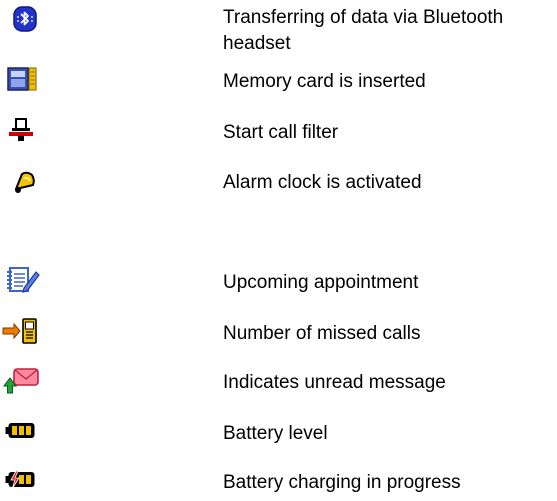 This screenshot has width=557, height=501. Describe the element at coordinates (321, 282) in the screenshot. I see `legend-text: Upcoming appointment` at that location.